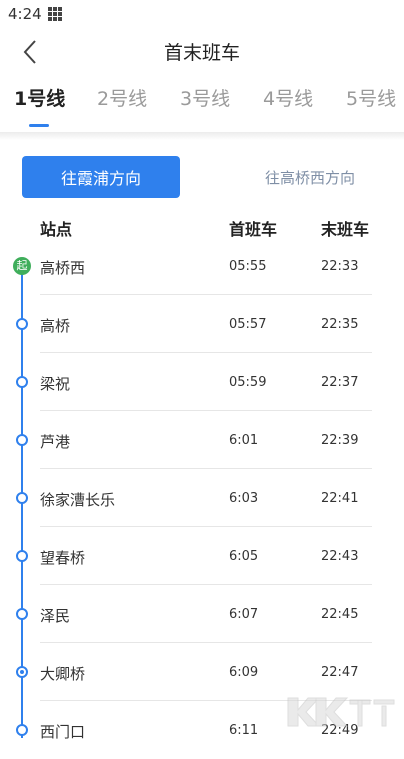 This screenshot has height=759, width=404. Describe the element at coordinates (55, 616) in the screenshot. I see `station-name: 泽民` at that location.